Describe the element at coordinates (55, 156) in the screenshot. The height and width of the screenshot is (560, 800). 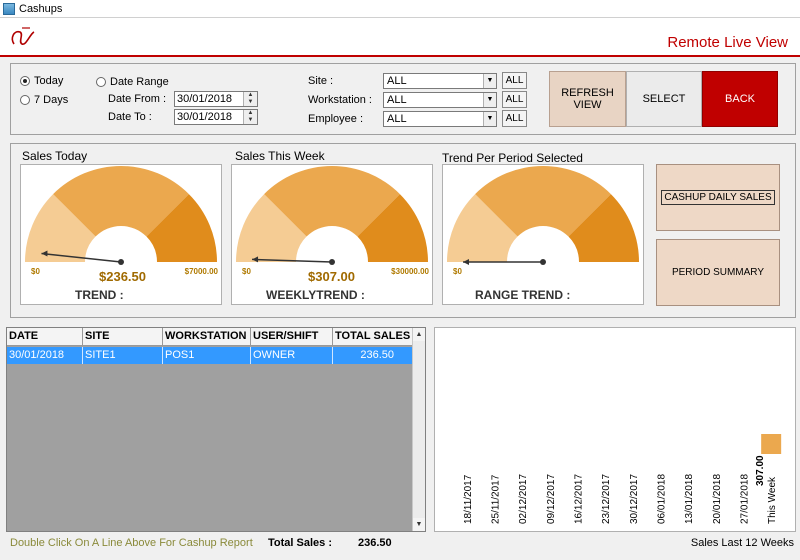
I see `gauge-title: Sales Today` at that location.